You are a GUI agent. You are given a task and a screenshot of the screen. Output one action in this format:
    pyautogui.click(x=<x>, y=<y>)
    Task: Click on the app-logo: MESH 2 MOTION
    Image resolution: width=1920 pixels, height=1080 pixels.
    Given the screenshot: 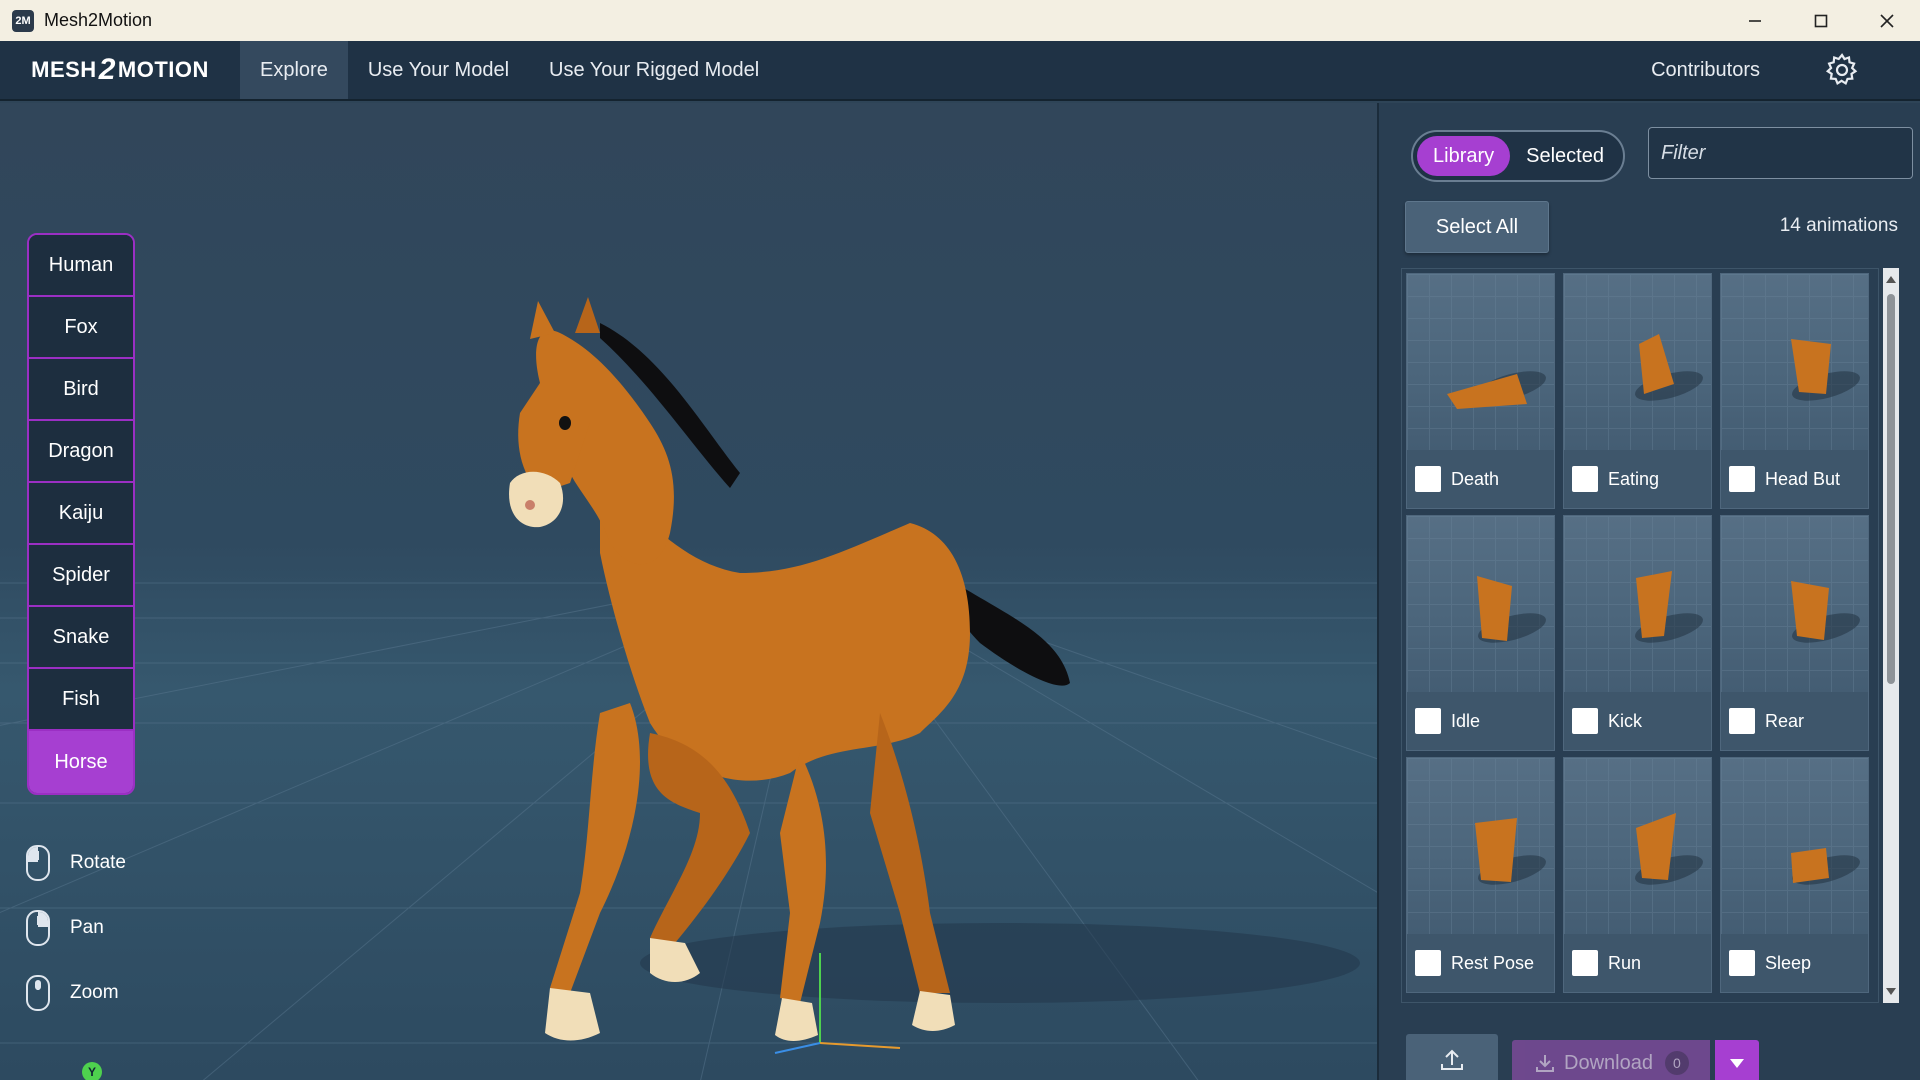 What is the action you would take?
    pyautogui.click(x=120, y=70)
    